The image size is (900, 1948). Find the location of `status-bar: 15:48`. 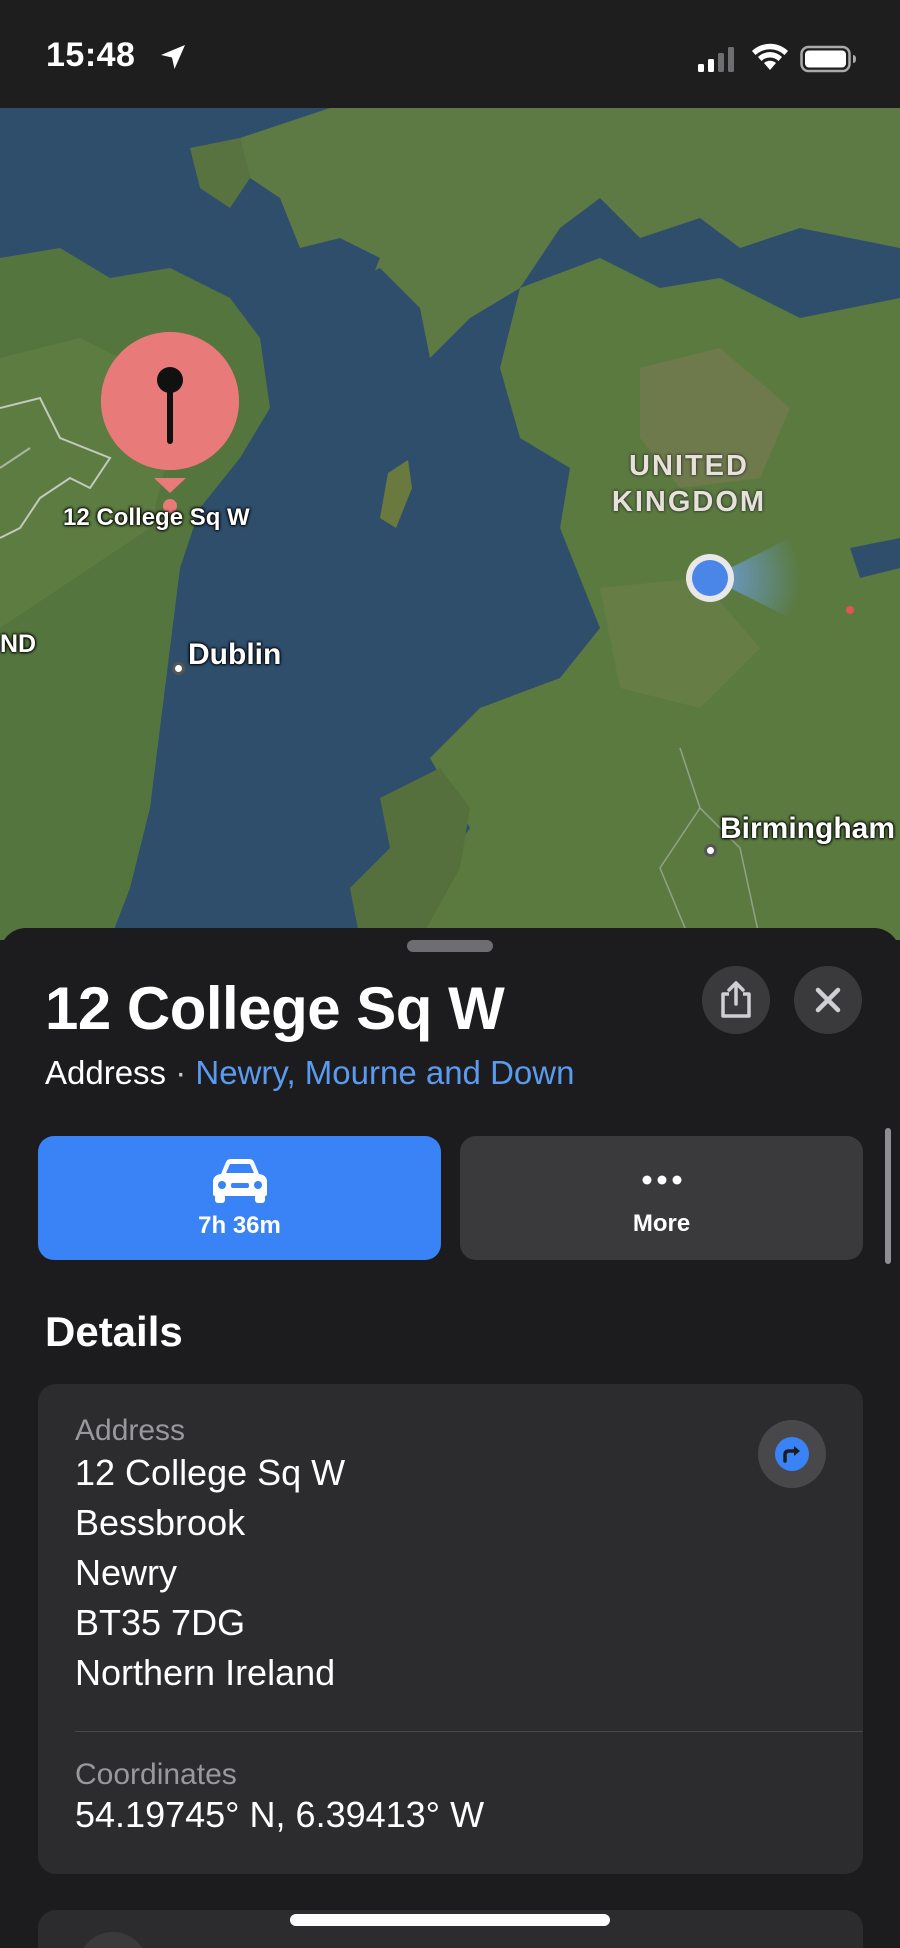

status-bar: 15:48 is located at coordinates (450, 54).